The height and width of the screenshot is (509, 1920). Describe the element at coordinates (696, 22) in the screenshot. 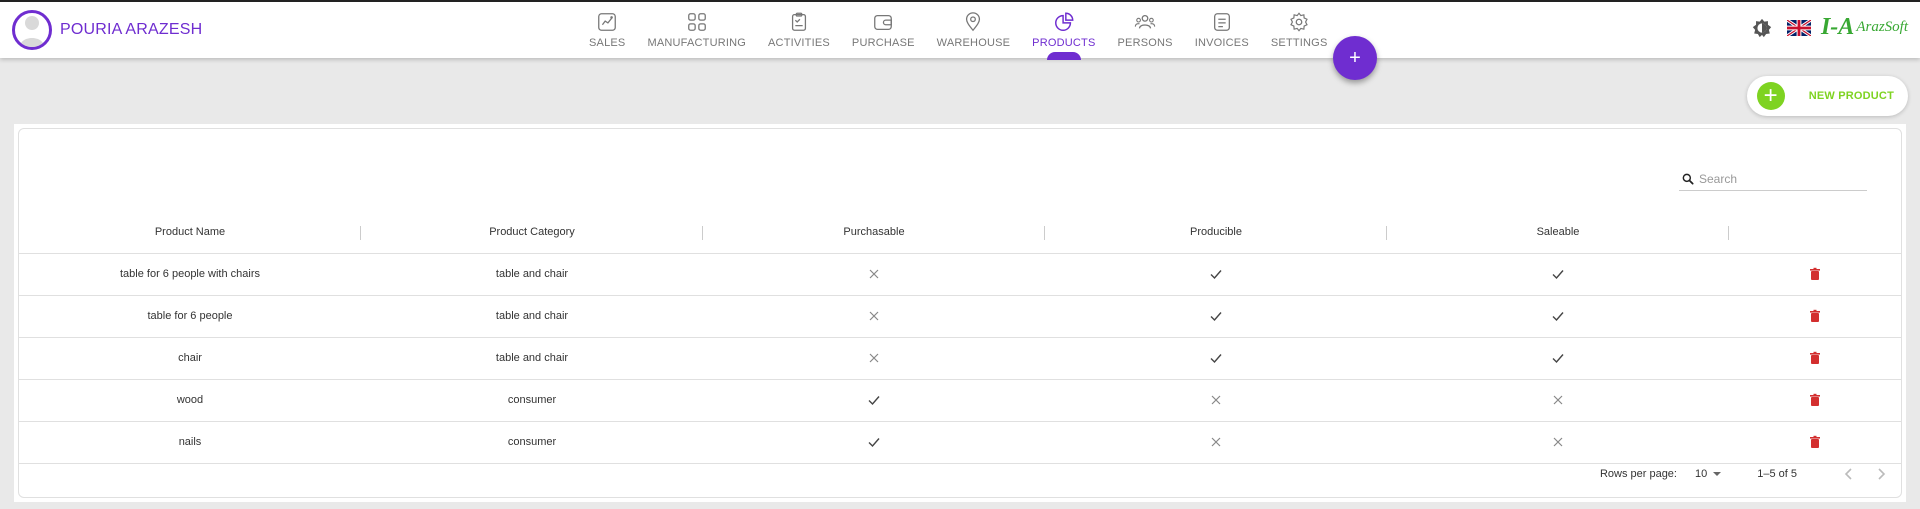

I see `grid-icon` at that location.